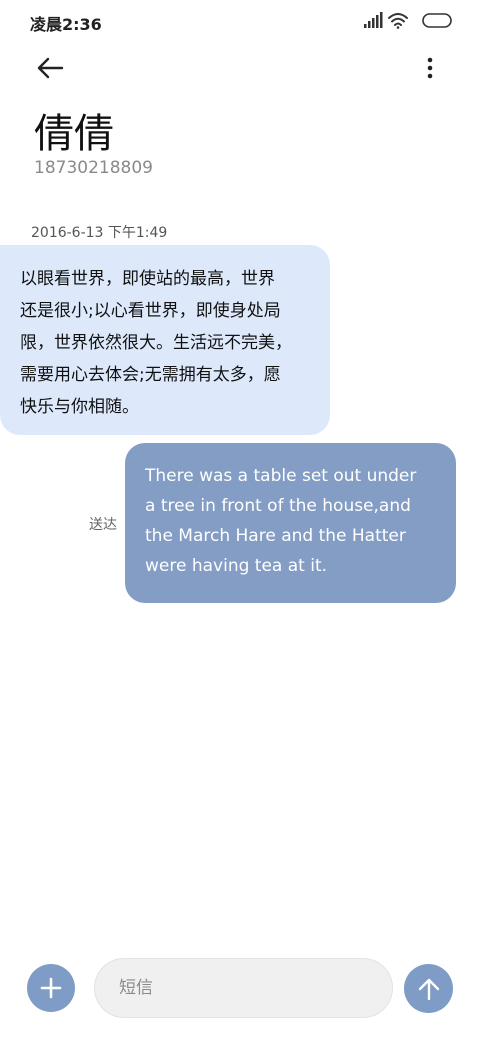 The image size is (480, 1040). What do you see at coordinates (373, 20) in the screenshot?
I see `signal-icon` at bounding box center [373, 20].